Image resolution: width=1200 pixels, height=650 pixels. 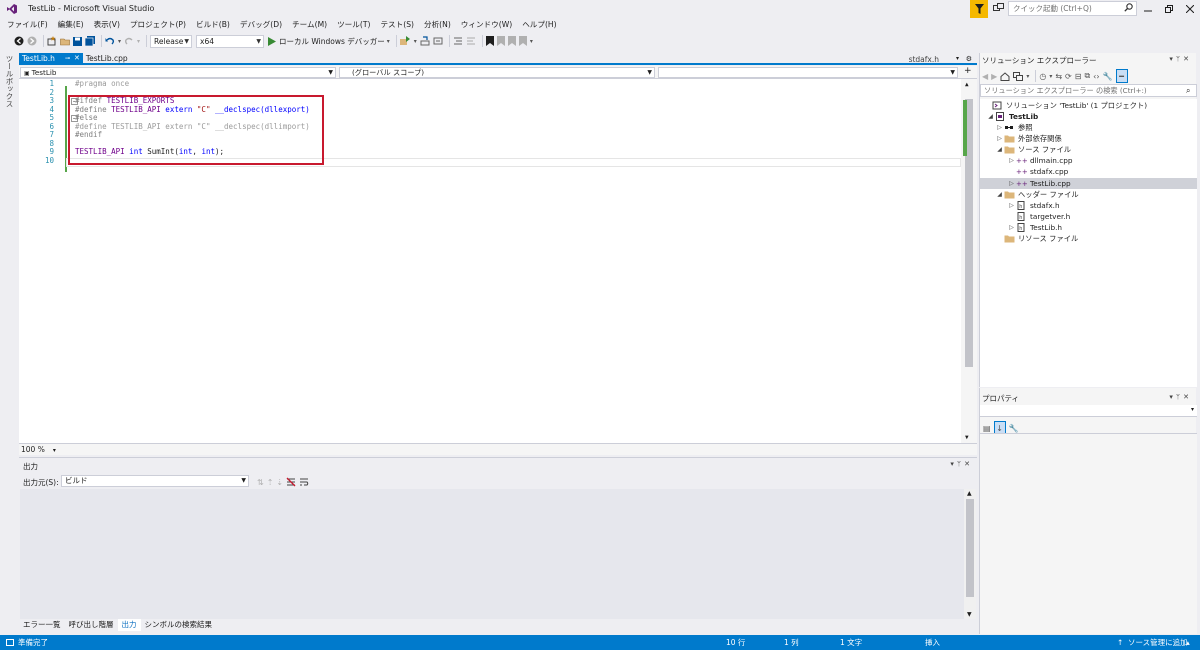 I want to click on tree-item-external-dependencies: ▷ 外部依存関係, so click(x=1028, y=138).